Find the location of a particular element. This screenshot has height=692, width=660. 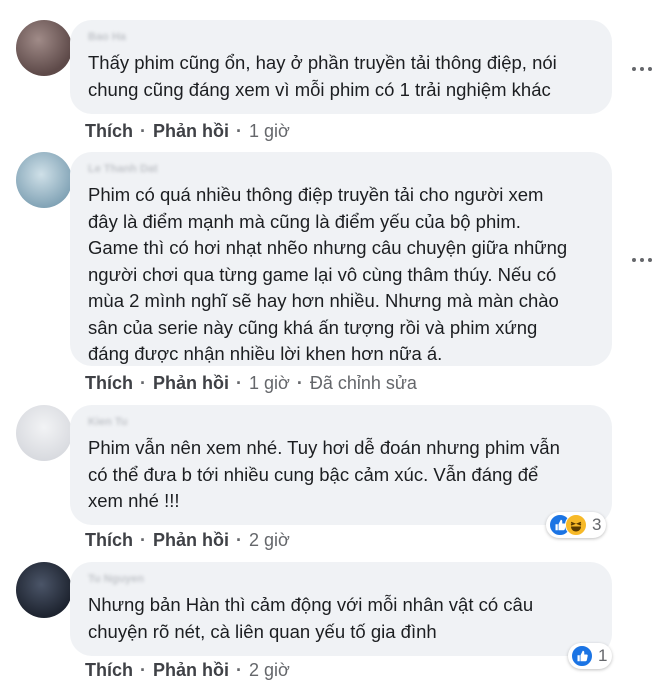

like-icon is located at coordinates (582, 656).